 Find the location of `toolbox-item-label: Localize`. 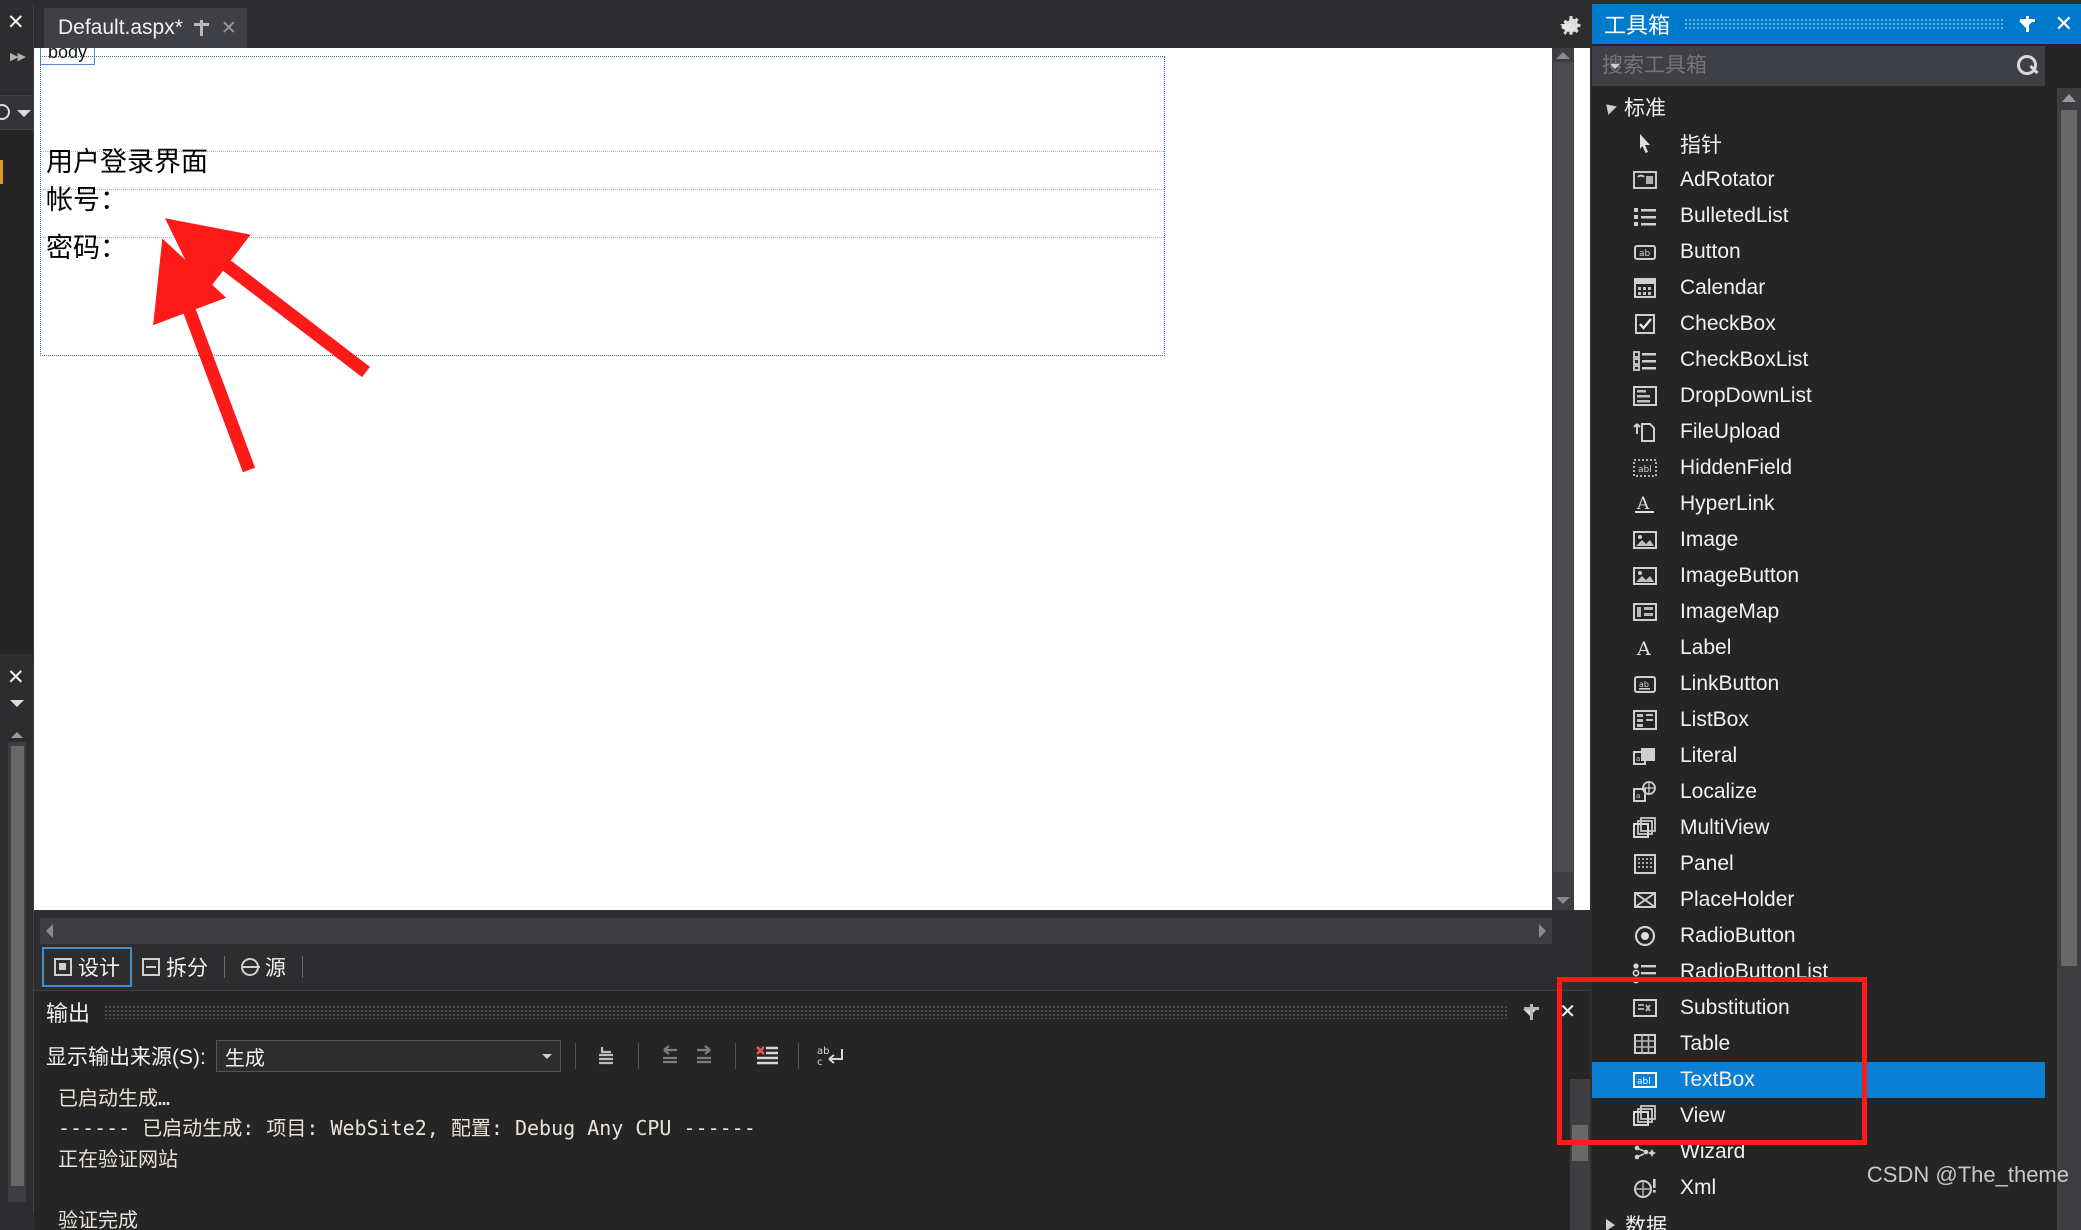

toolbox-item-label: Localize is located at coordinates (1719, 791).